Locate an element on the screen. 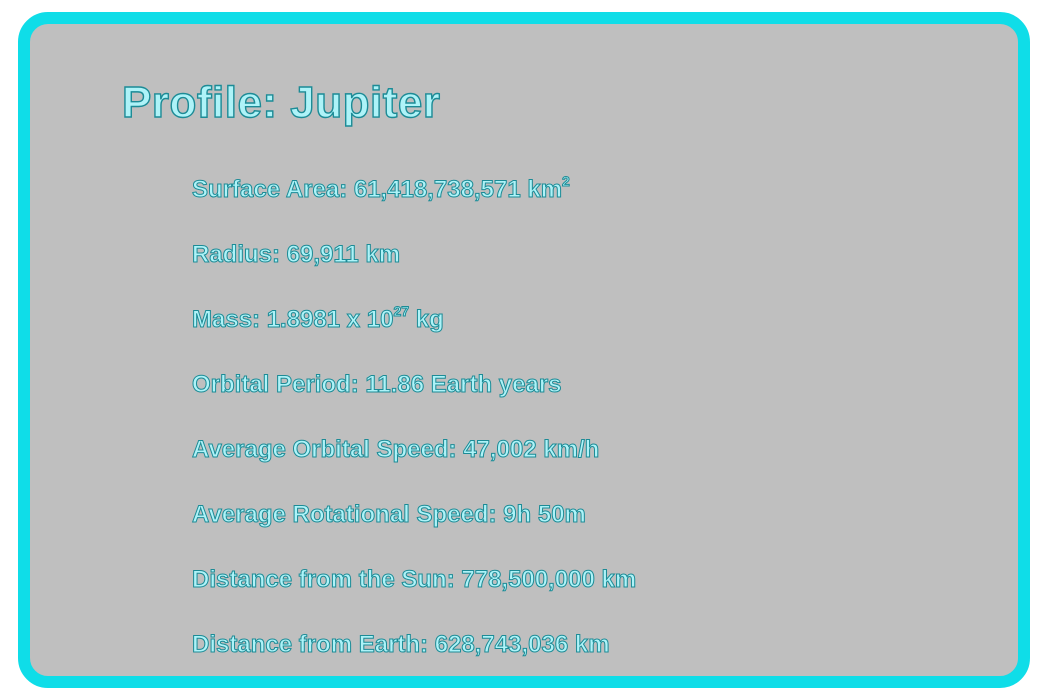 This screenshot has width=1042, height=699. fact-surface-area-text: Surface Area: 61,418,738,571 km is located at coordinates (377, 190).